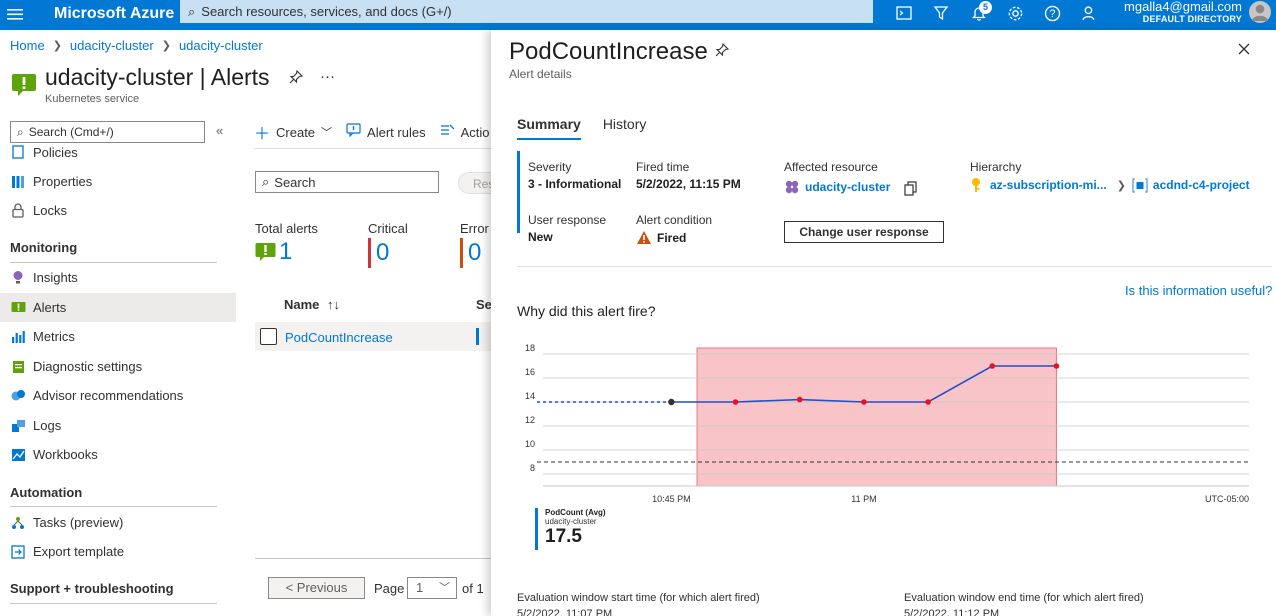  I want to click on sidebar-item-policies: Policies, so click(118, 152).